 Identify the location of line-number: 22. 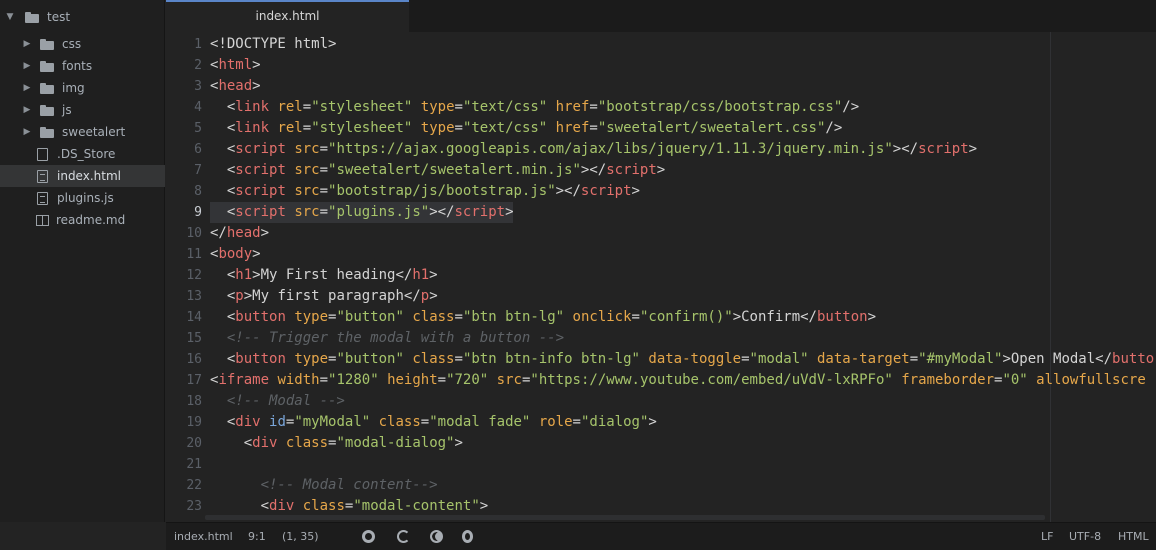
(184, 485).